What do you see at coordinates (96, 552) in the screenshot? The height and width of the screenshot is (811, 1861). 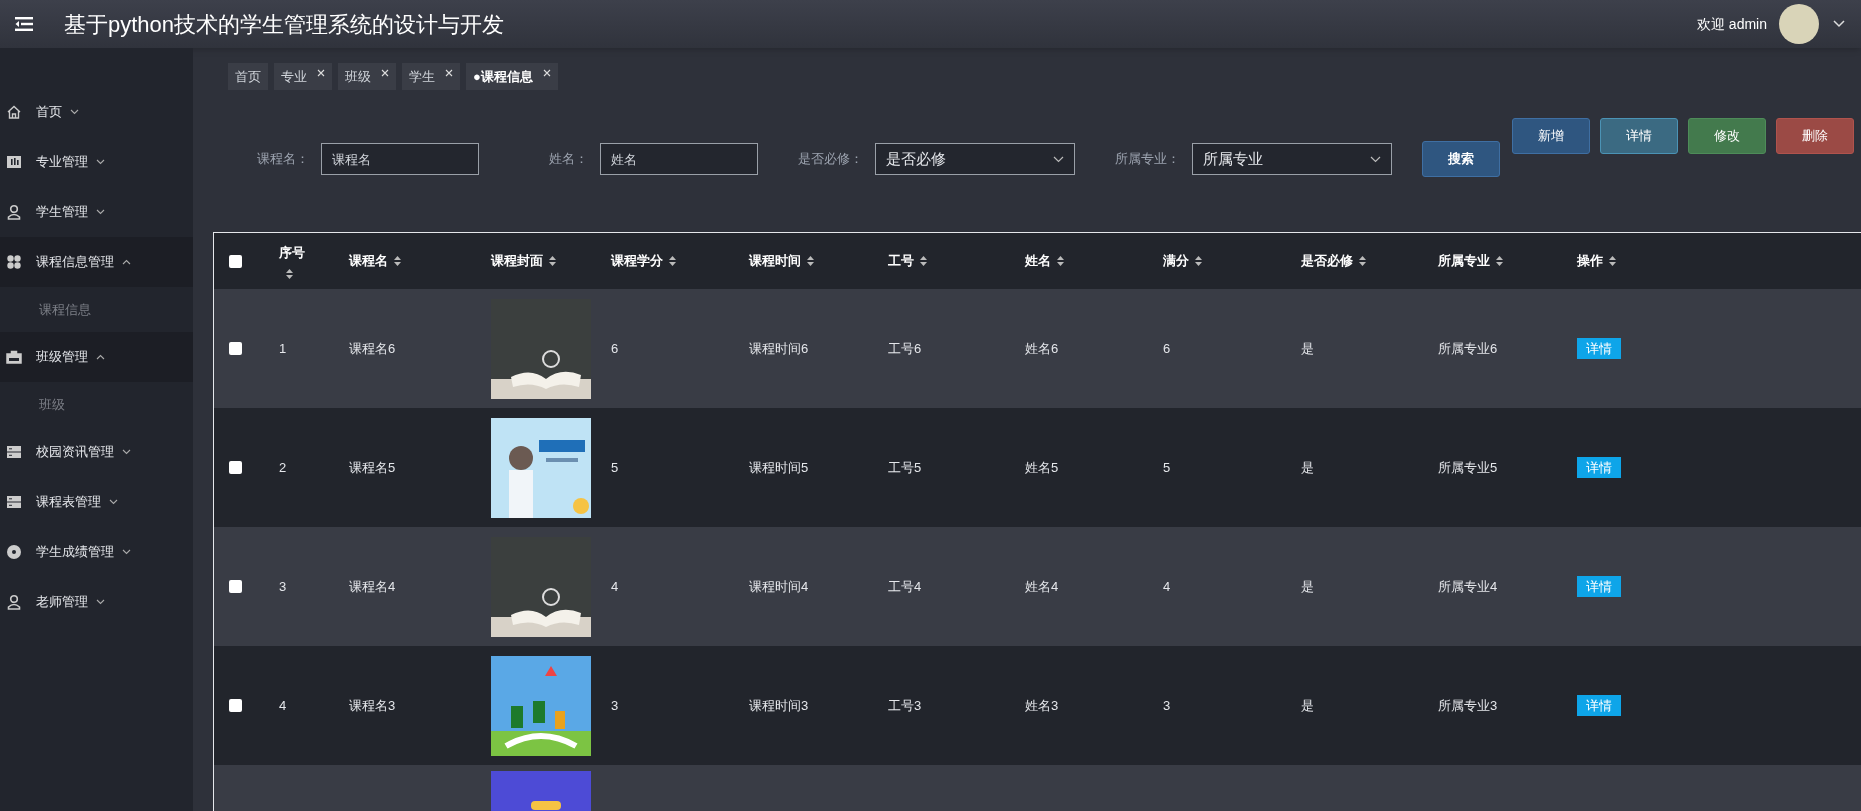 I see `sidebar-item: 学生成绩管理` at bounding box center [96, 552].